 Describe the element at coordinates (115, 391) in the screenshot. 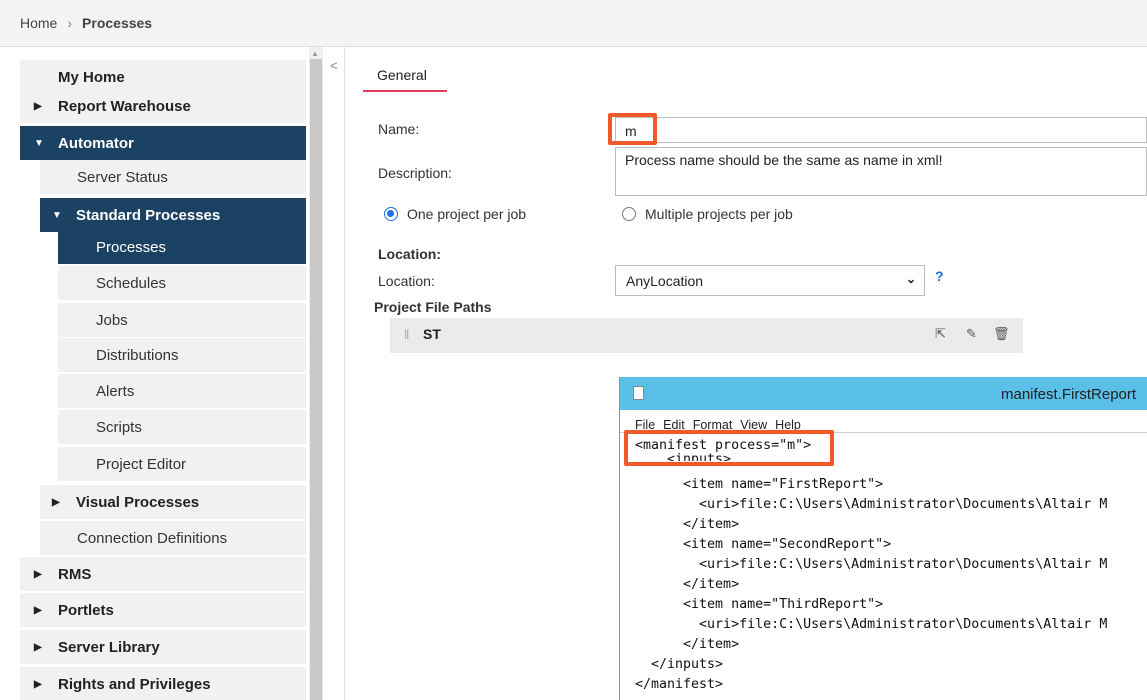

I see `sidebar-item-label: Alerts` at that location.